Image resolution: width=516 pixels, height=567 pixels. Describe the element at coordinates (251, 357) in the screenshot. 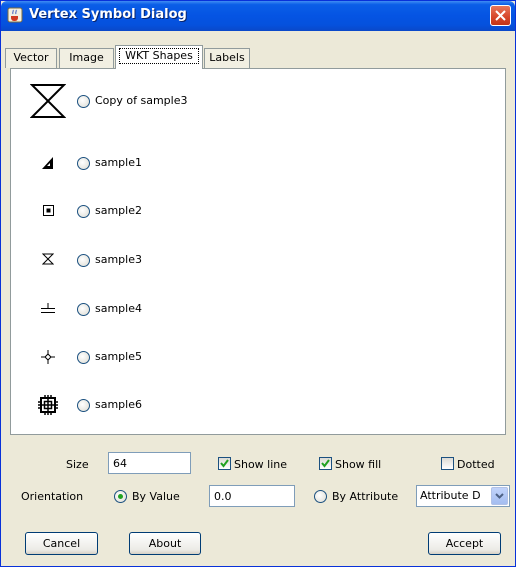

I see `shape-option-sample5: sample5` at that location.